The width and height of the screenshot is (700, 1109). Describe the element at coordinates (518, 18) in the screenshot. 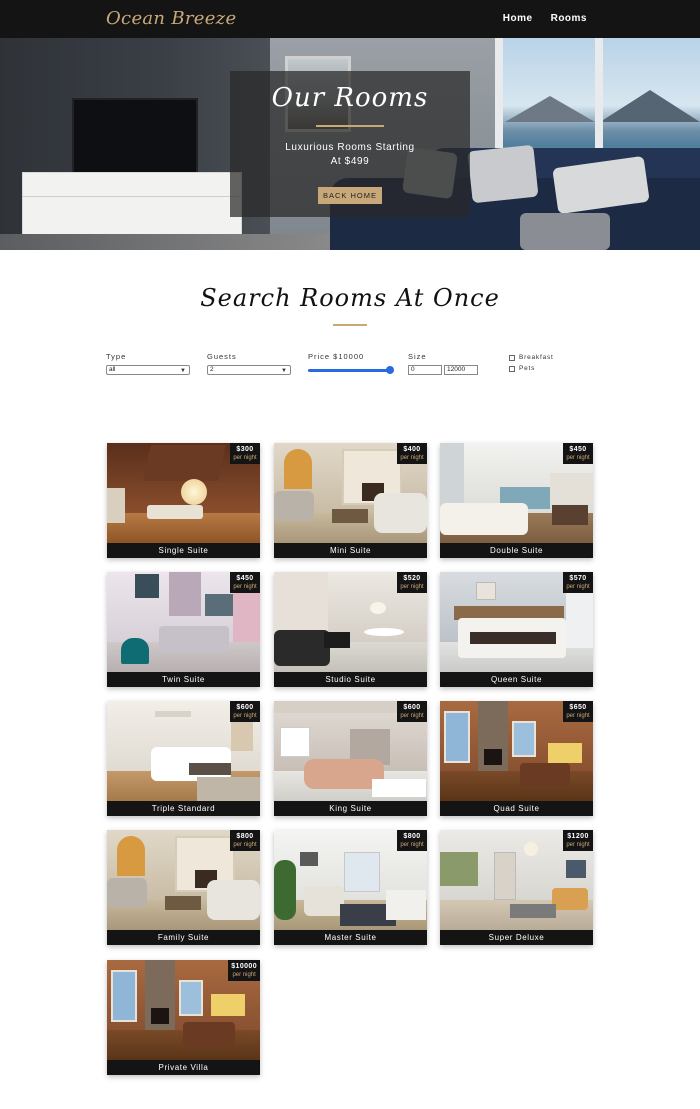

I see `nav-link-home: Home` at that location.